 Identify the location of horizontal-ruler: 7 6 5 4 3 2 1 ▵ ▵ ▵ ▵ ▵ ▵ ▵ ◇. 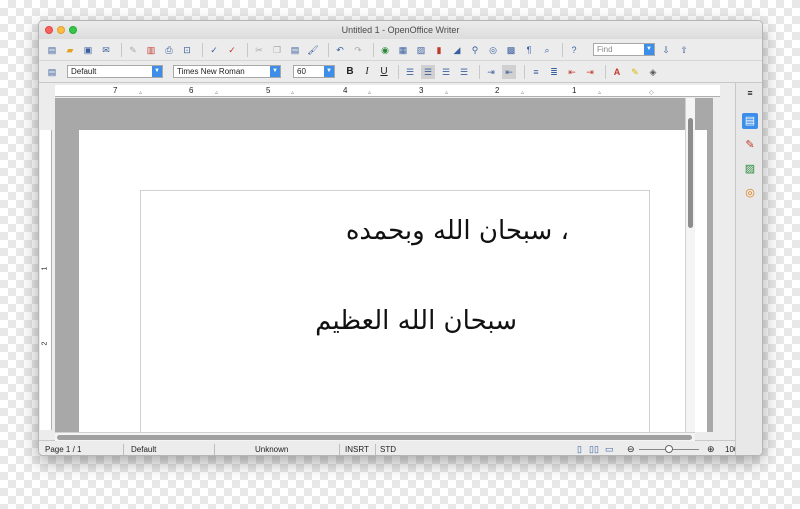
(387, 91).